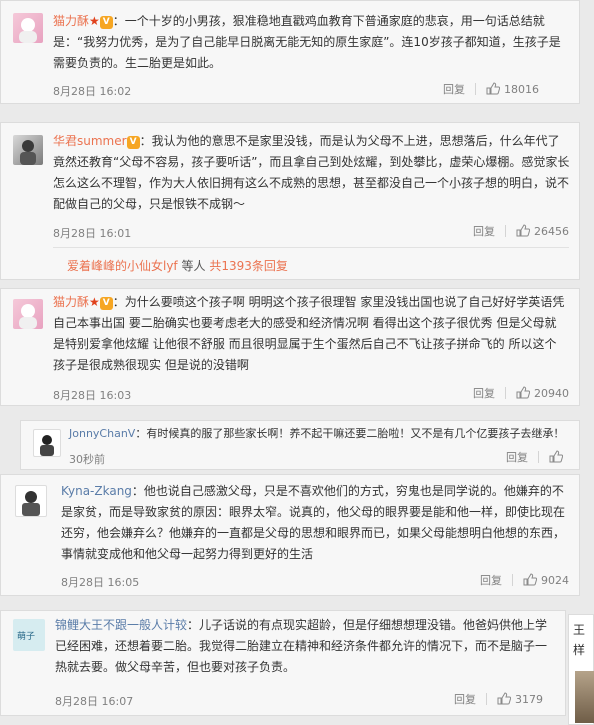  I want to click on svg-text: 萌子, so click(26, 636).